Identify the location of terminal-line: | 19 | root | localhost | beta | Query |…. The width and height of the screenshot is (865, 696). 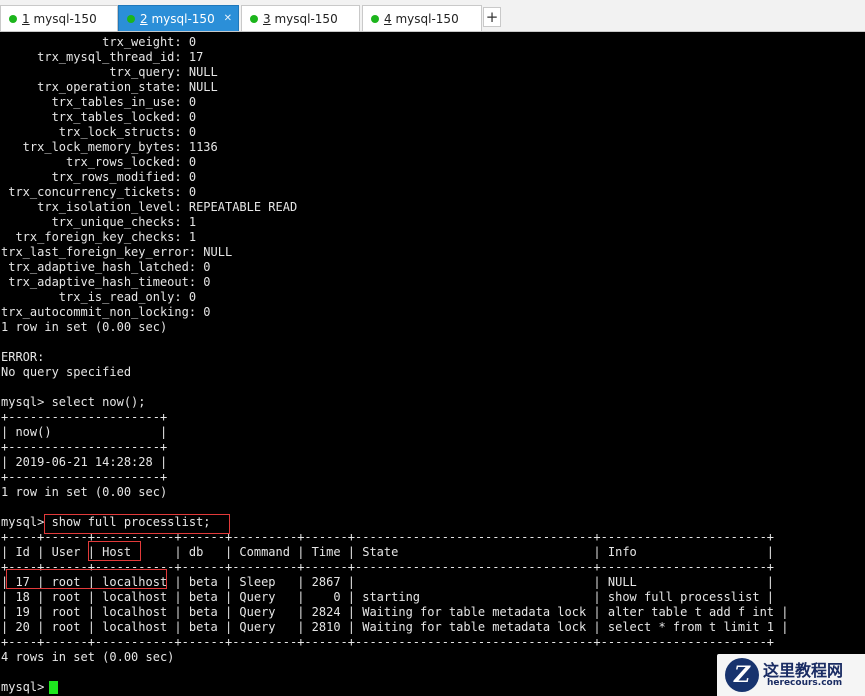
(395, 612).